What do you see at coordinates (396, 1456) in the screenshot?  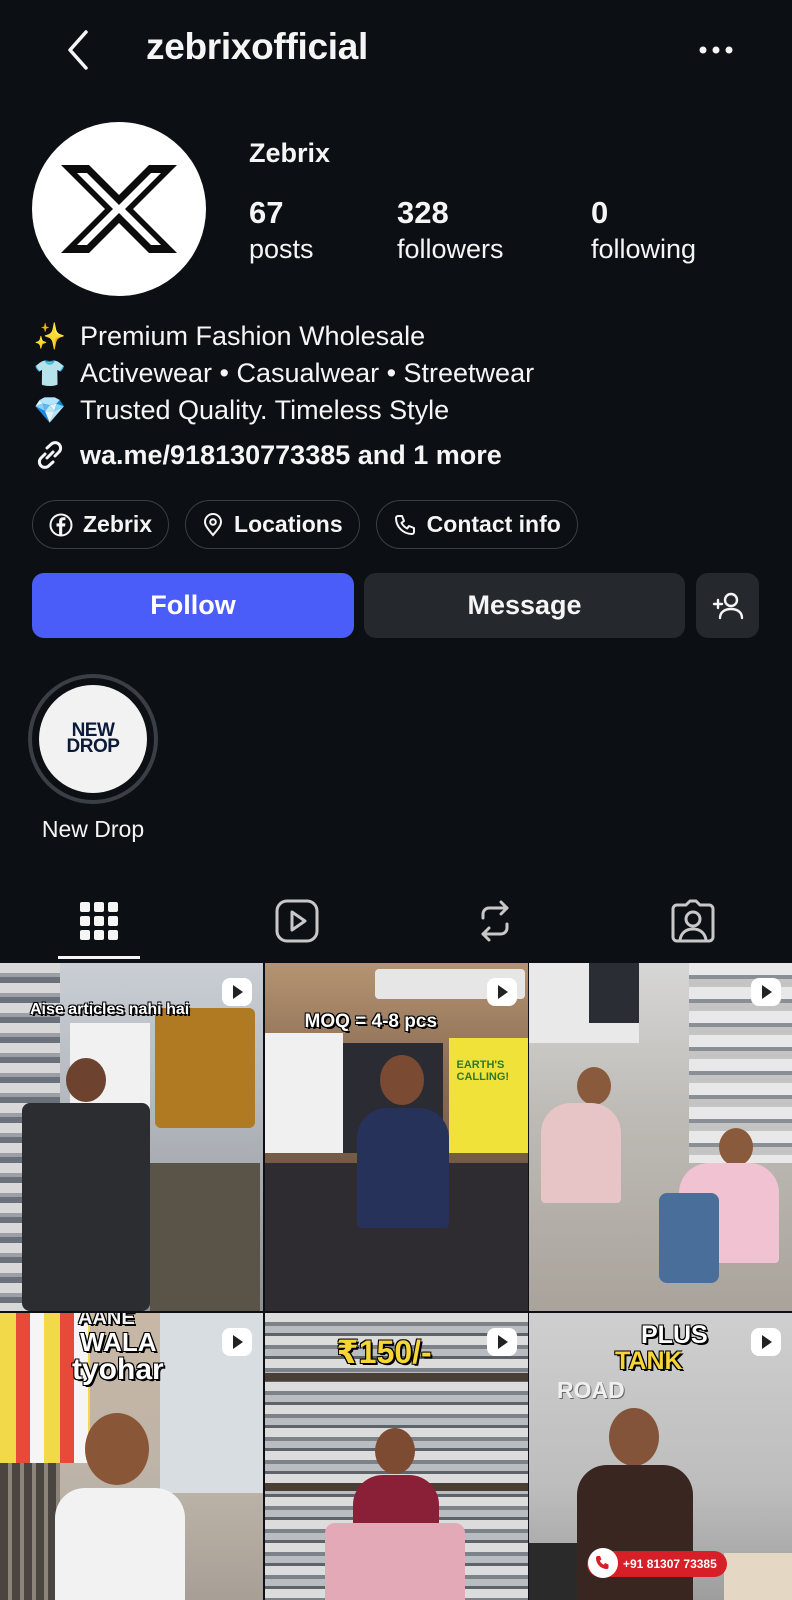 I see `post-thumbnail: ₹150/-` at bounding box center [396, 1456].